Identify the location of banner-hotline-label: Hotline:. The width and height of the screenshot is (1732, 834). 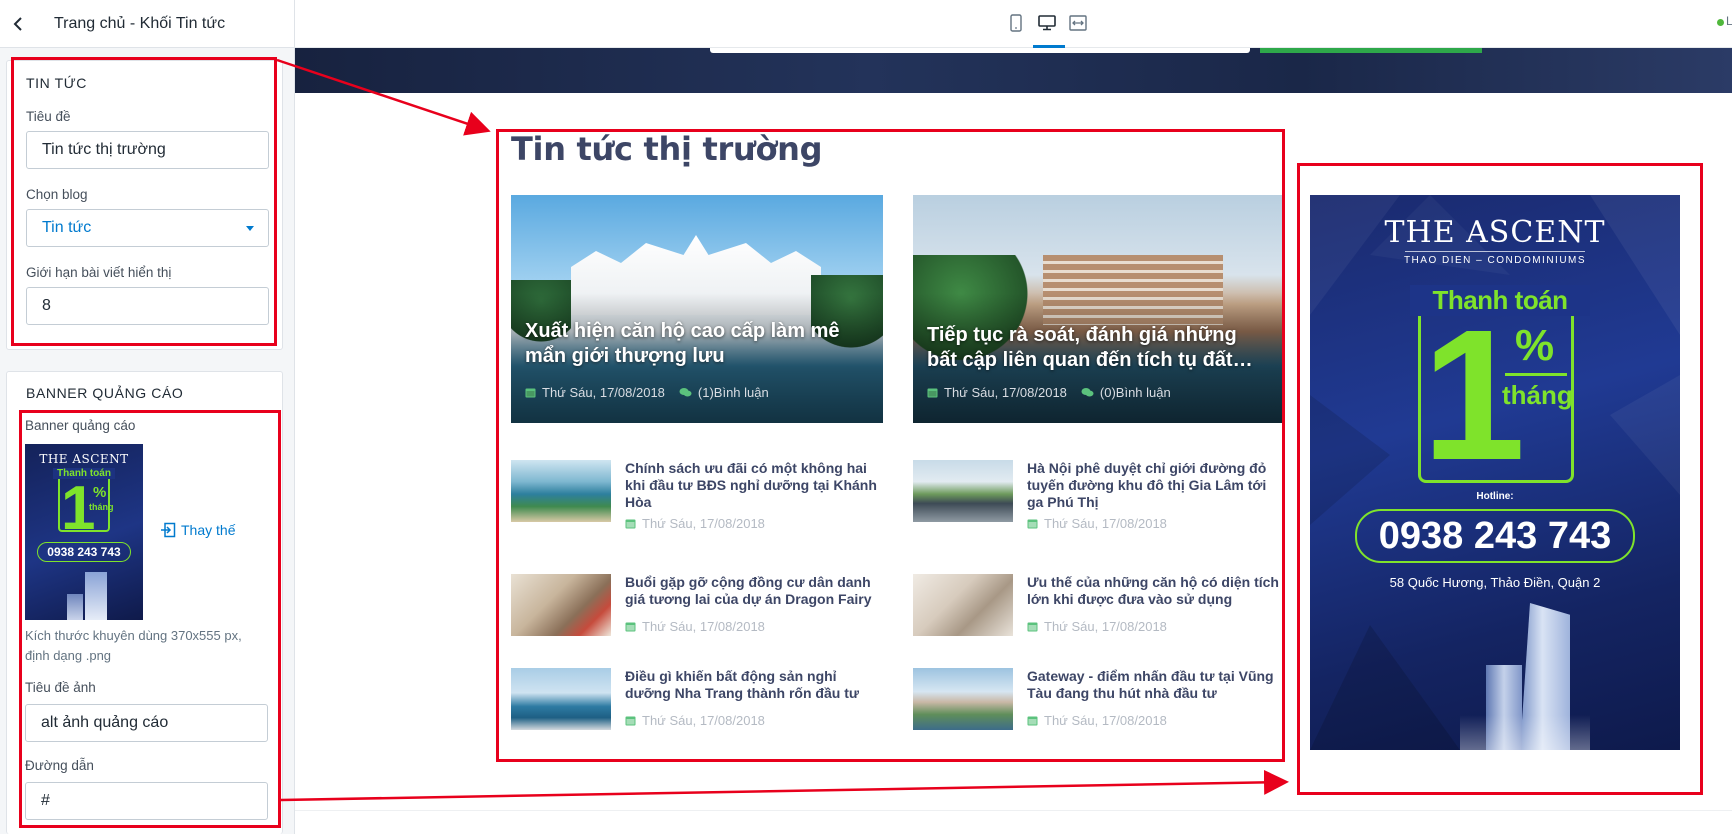
(1495, 496).